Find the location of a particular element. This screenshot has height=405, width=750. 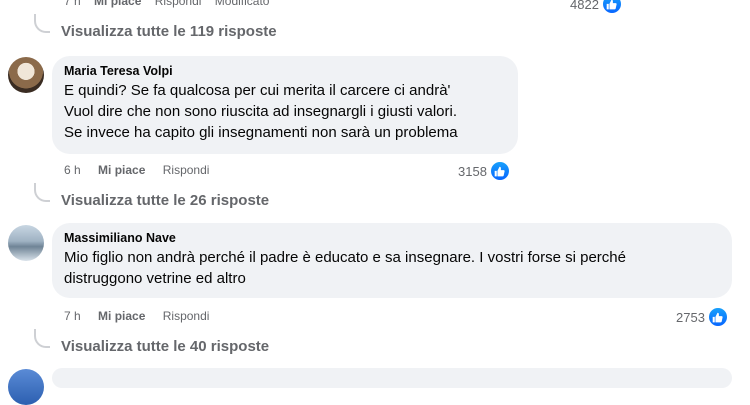

reaction-count: 3158 is located at coordinates (472, 171).